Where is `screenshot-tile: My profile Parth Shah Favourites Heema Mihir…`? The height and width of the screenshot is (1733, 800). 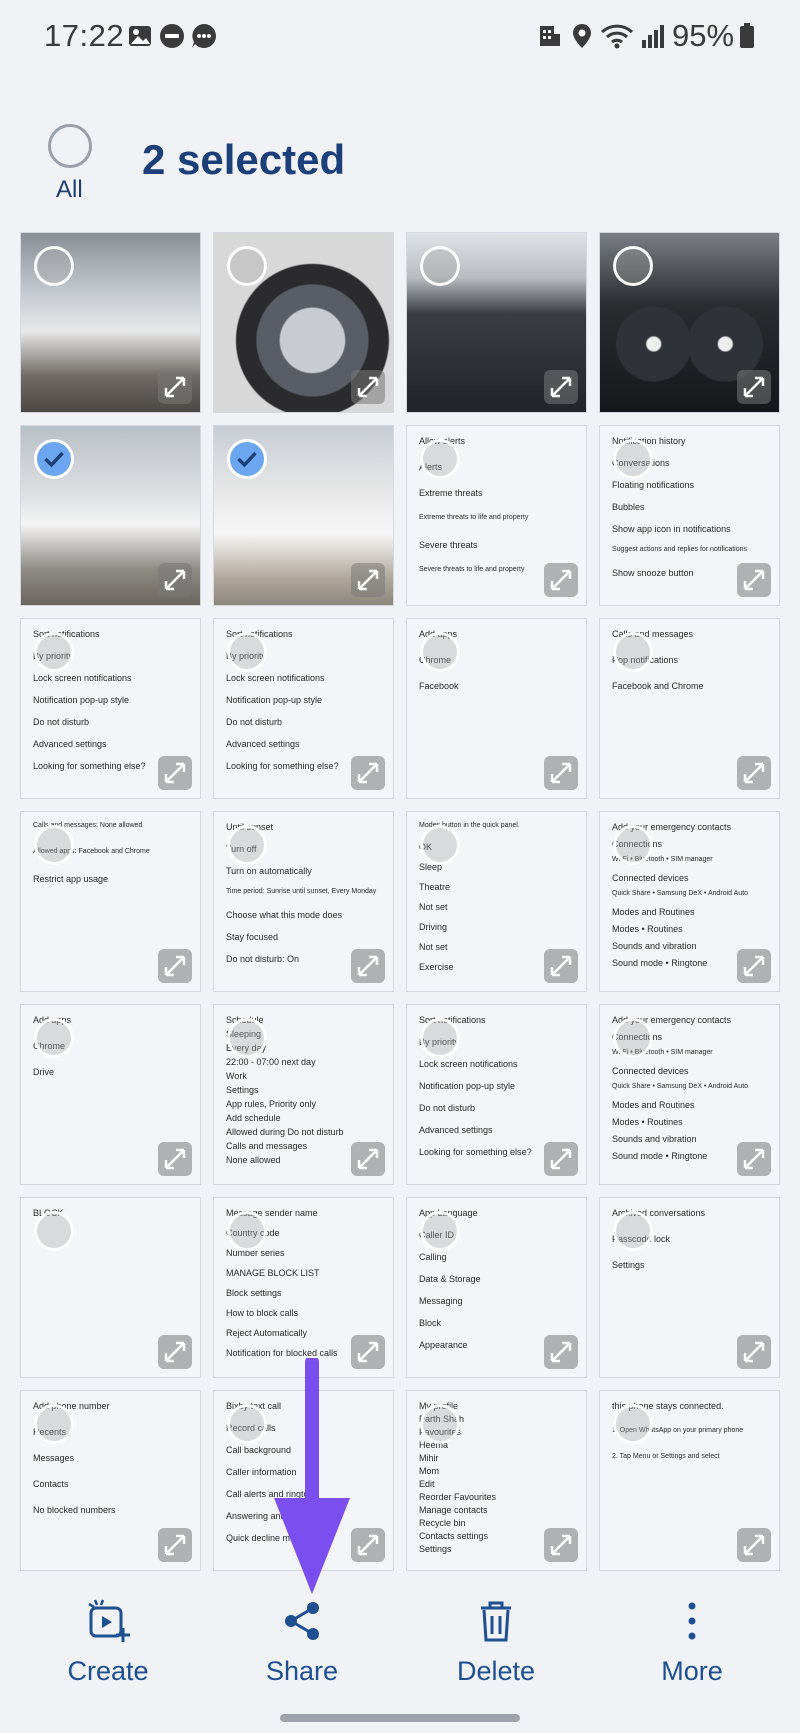
screenshot-tile: My profile Parth Shah Favourites Heema Mihir… is located at coordinates (496, 1480).